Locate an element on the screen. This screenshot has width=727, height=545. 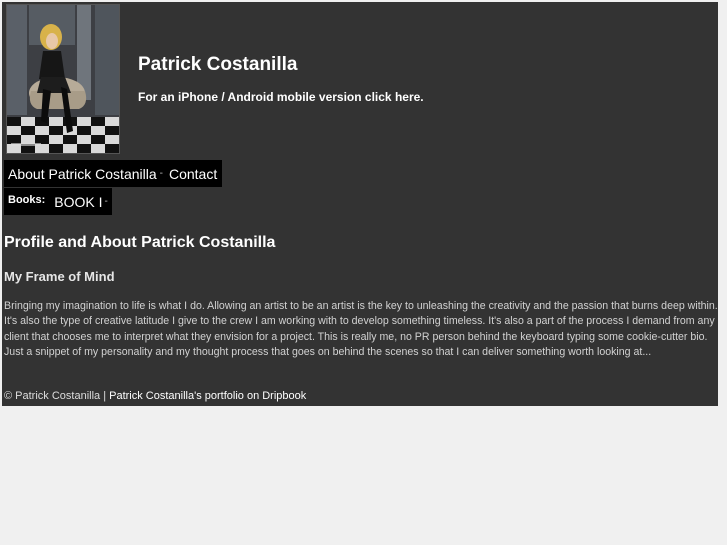
books-nav: Books: BOOK I - is located at coordinates (58, 201).